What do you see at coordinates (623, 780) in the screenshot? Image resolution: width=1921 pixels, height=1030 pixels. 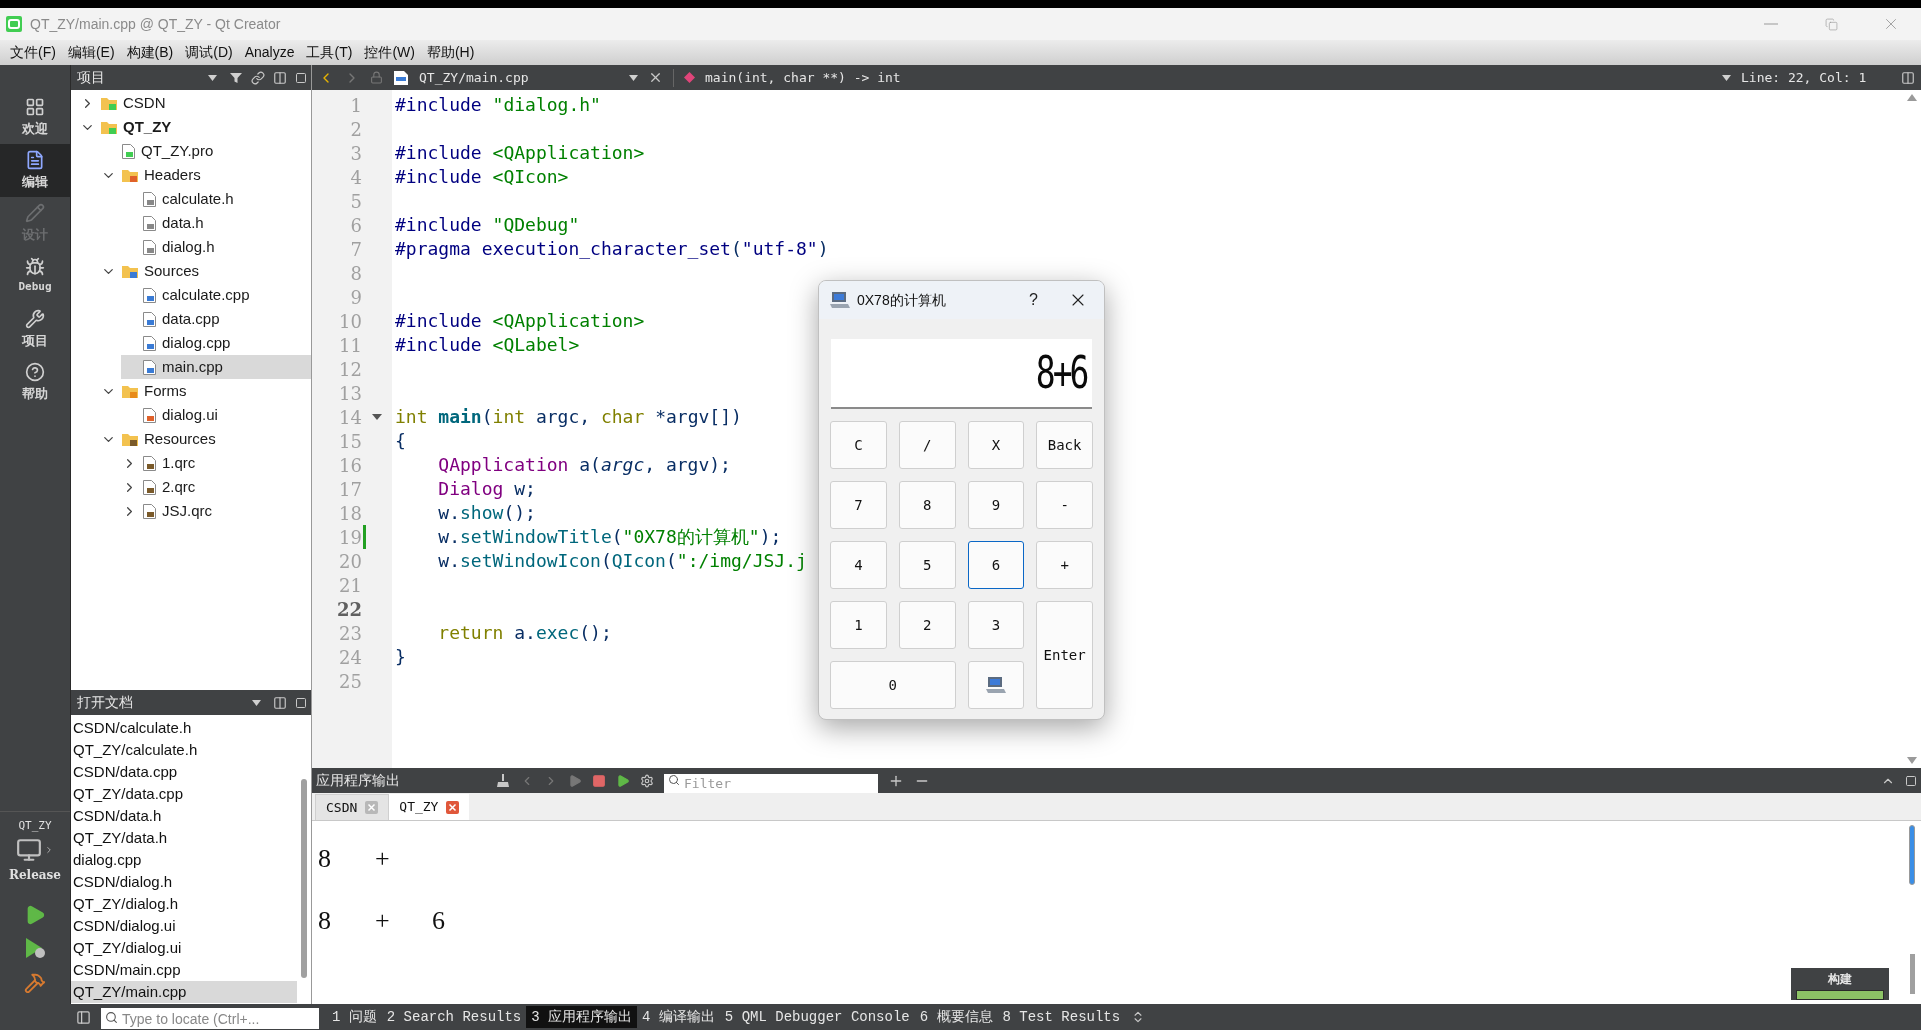 I see `play-icon` at bounding box center [623, 780].